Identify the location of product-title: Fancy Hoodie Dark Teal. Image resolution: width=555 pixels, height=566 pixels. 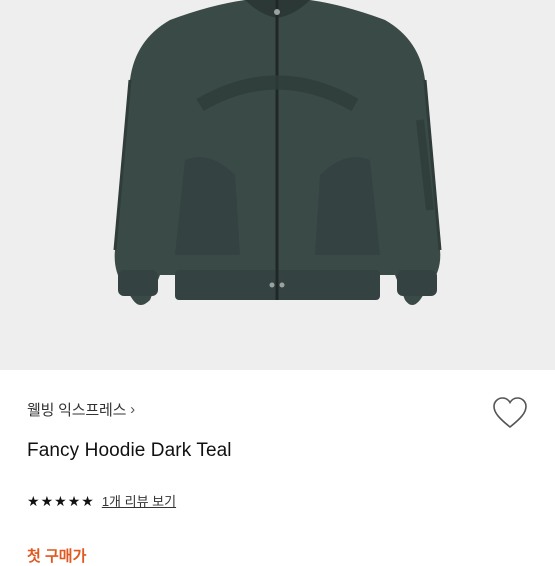
(129, 450).